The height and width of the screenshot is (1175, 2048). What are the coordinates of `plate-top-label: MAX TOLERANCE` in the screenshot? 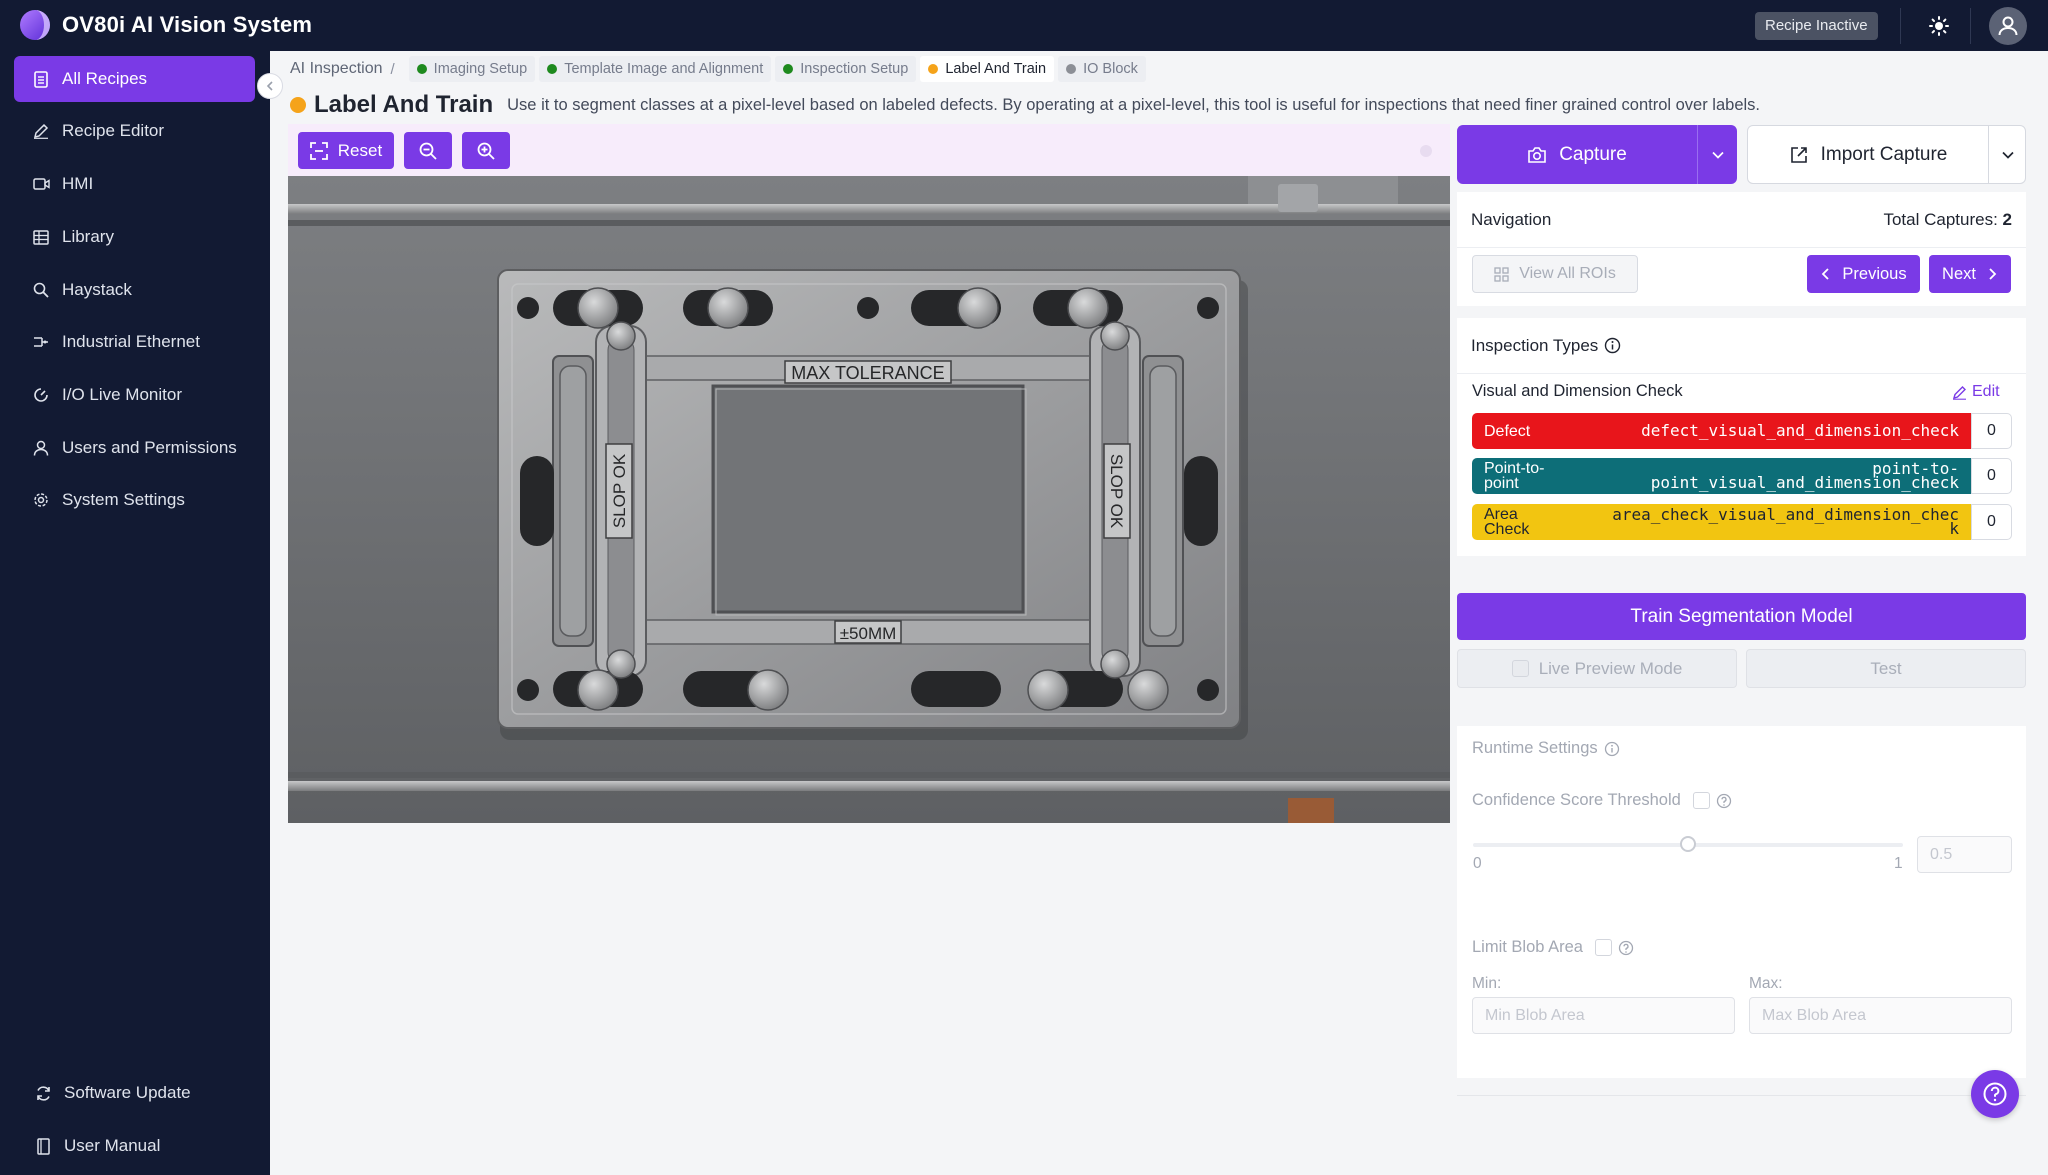 It's located at (867, 373).